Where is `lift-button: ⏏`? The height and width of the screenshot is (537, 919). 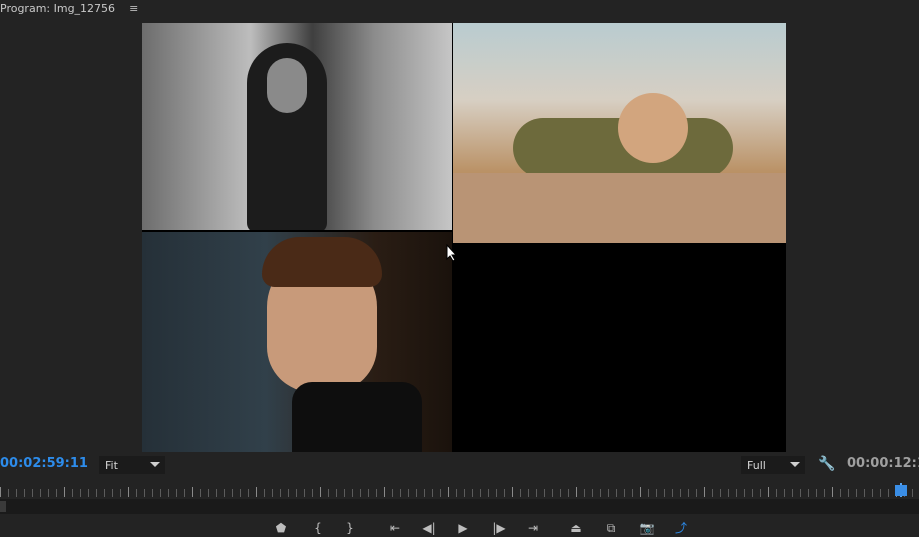 lift-button: ⏏ is located at coordinates (576, 528).